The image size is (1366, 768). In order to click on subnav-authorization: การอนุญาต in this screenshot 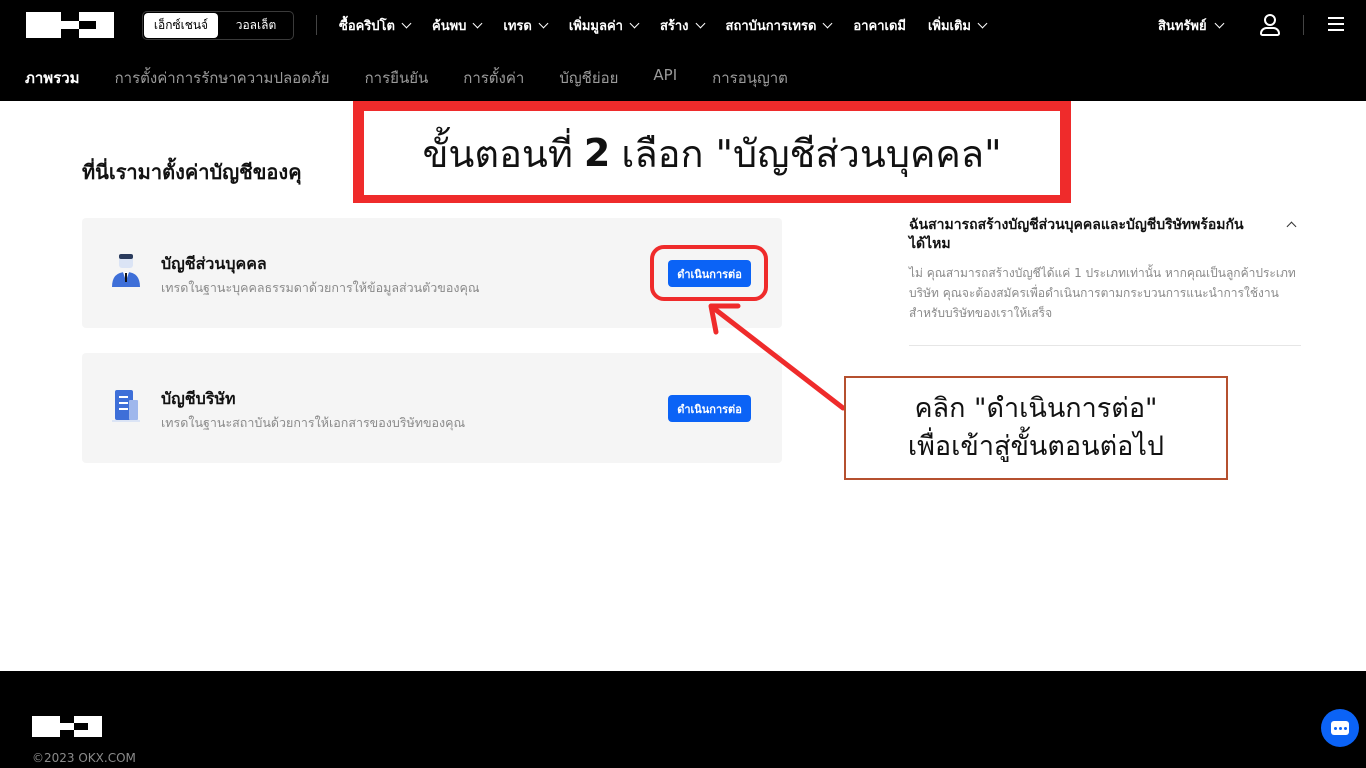, I will do `click(750, 78)`.